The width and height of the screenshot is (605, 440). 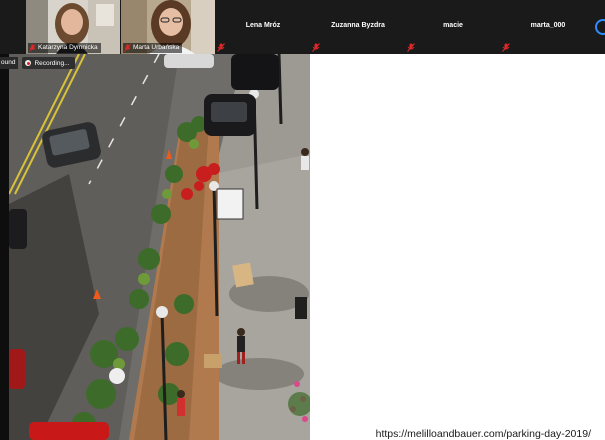 I want to click on sound-label: ound, so click(x=9, y=63).